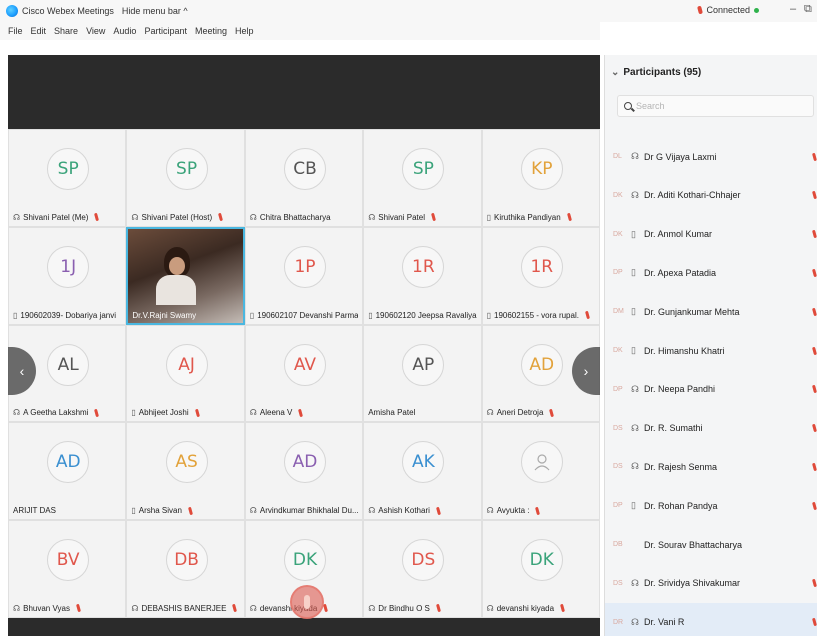  What do you see at coordinates (422, 412) in the screenshot?
I see `tile-label: Amisha Patel` at bounding box center [422, 412].